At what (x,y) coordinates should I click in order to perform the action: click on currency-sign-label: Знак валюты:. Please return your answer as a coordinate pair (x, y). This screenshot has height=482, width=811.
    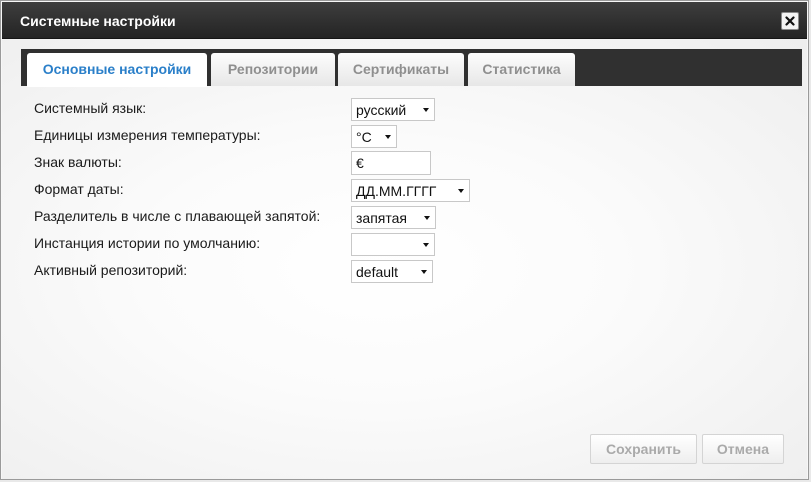
    Looking at the image, I should click on (78, 162).